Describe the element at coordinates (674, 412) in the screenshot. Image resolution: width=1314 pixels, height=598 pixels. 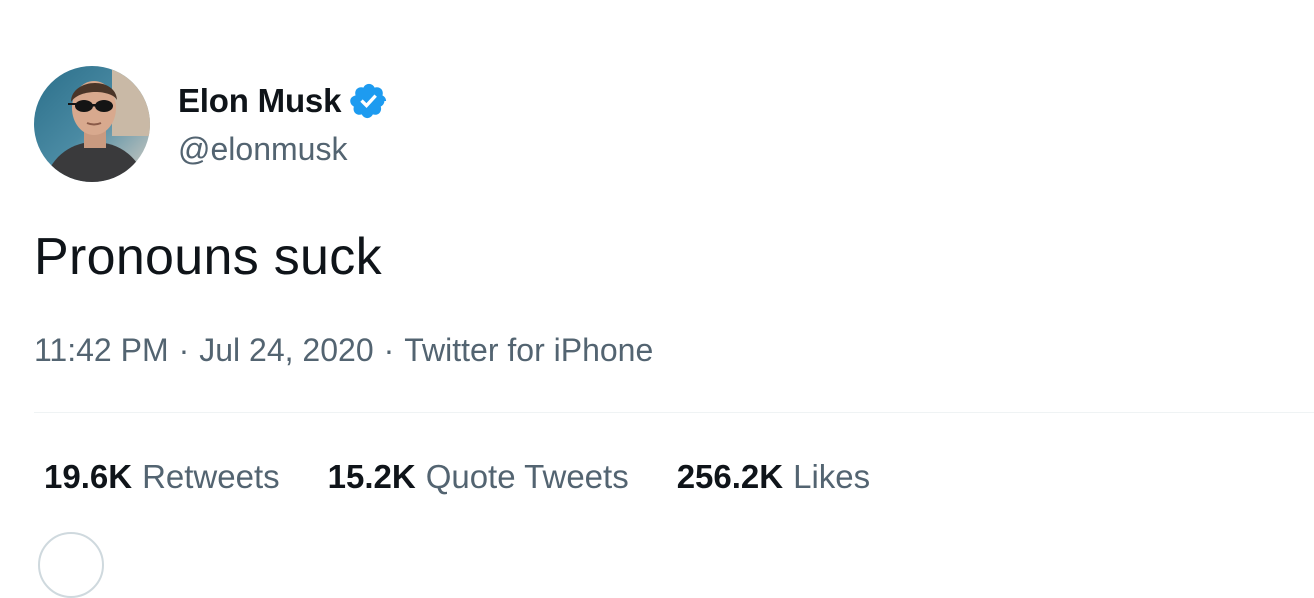
I see `divider` at that location.